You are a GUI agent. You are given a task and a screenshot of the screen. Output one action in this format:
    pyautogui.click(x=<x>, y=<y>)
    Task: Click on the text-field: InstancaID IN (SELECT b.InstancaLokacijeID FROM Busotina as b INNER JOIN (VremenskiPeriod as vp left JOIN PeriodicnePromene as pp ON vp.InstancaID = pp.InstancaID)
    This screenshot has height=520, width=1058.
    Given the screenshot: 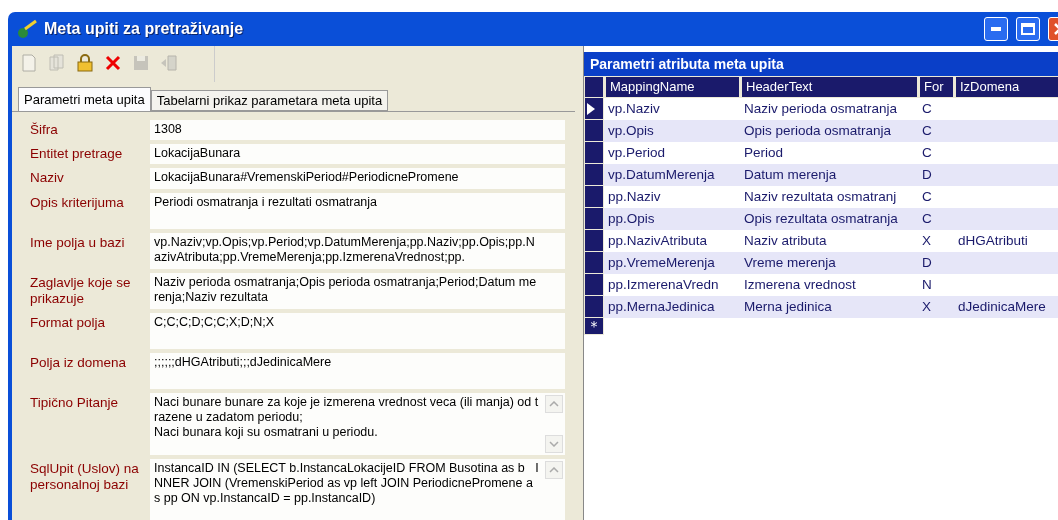 What is the action you would take?
    pyautogui.click(x=357, y=489)
    